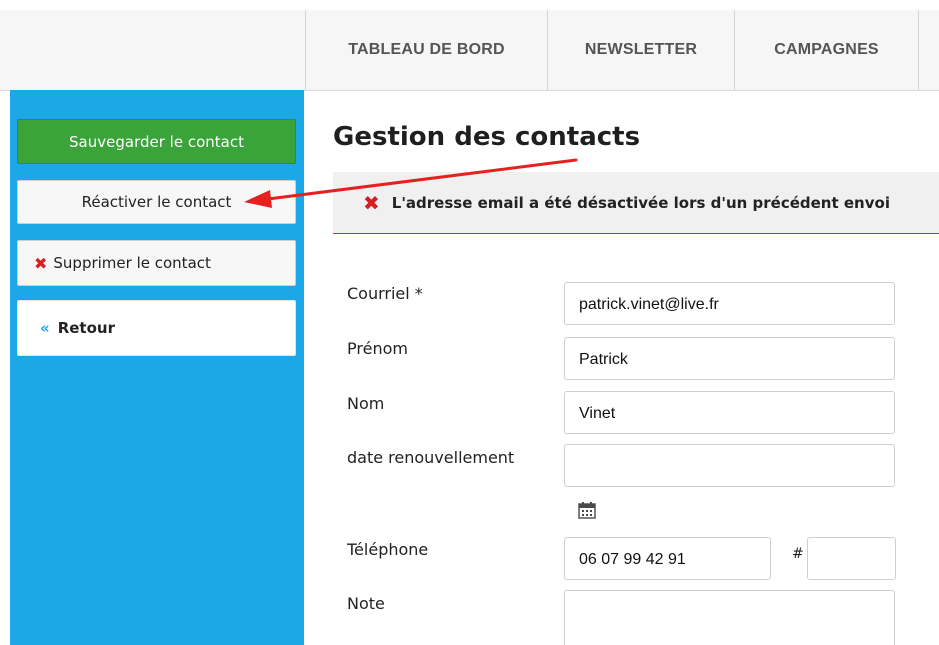  Describe the element at coordinates (426, 50) in the screenshot. I see `tab-tableau-de-bord: TABLEAU DE BORD` at that location.